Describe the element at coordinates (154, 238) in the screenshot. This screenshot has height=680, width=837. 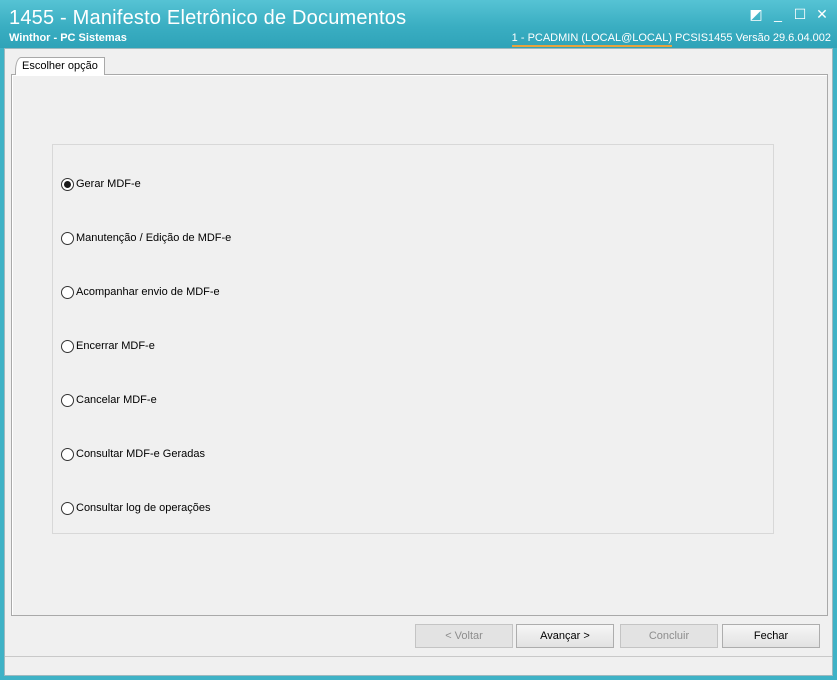
I see `option-label: Manutenção / Edição de MDF-e` at that location.